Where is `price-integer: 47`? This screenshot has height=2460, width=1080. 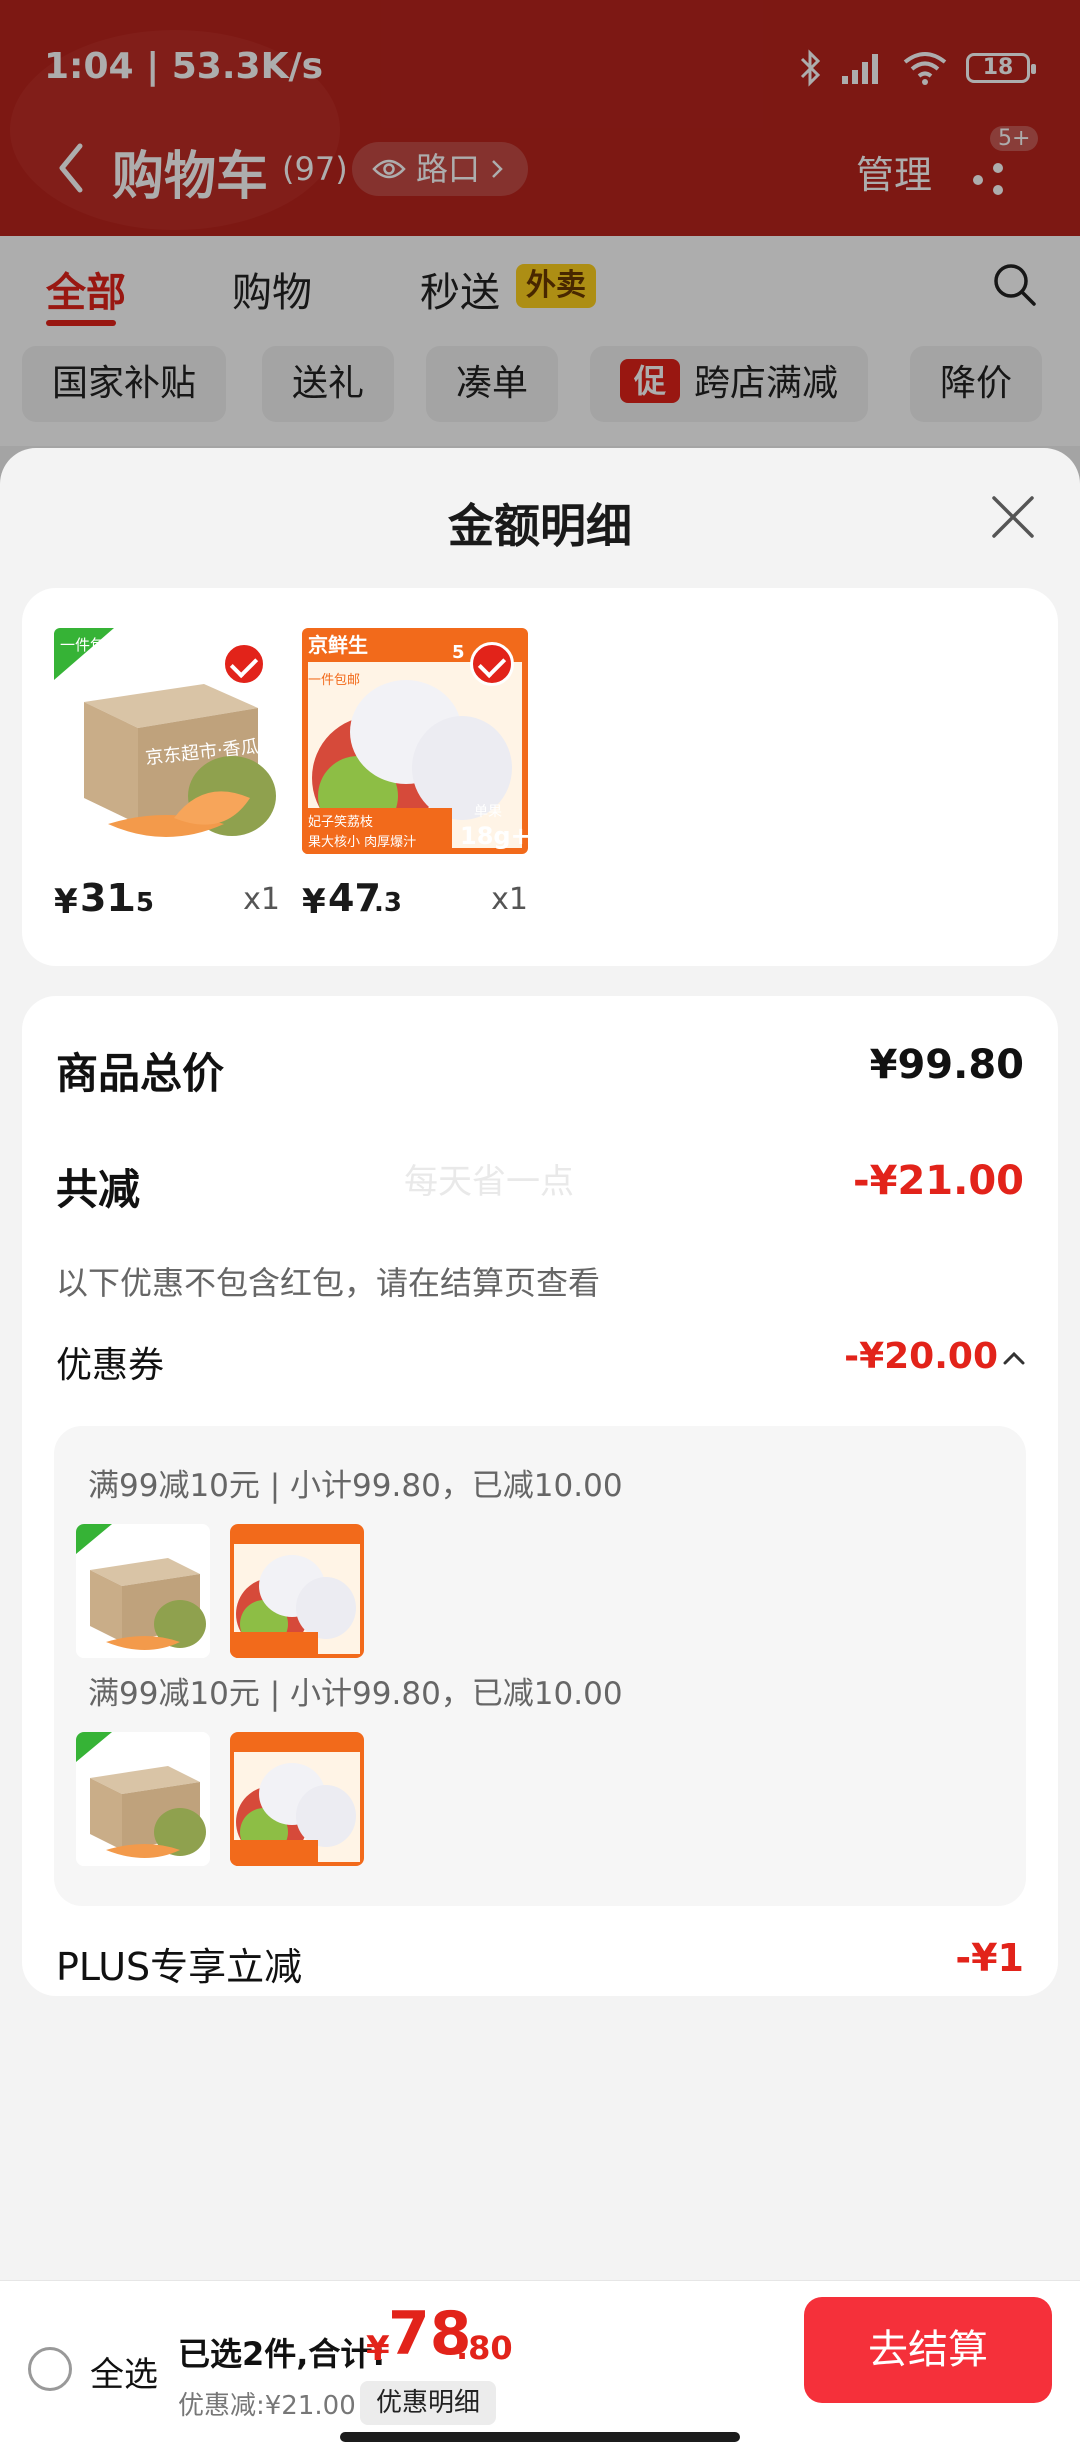
price-integer: 47 is located at coordinates (354, 898).